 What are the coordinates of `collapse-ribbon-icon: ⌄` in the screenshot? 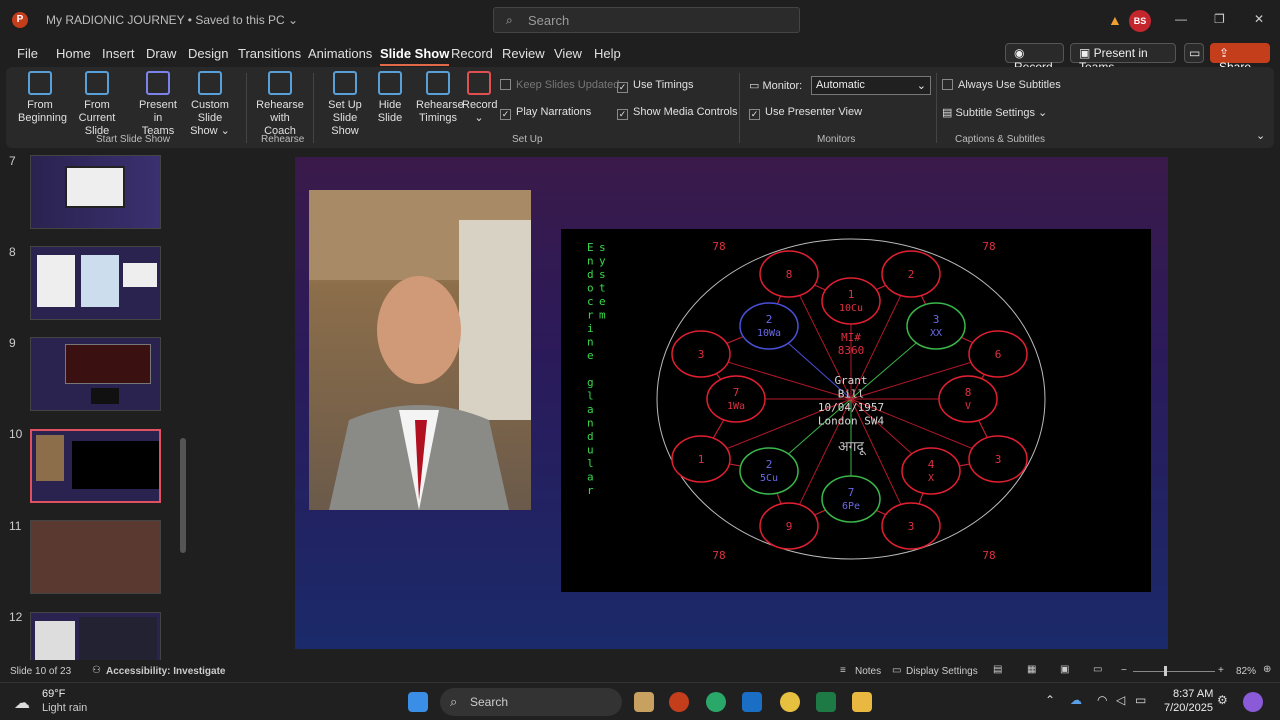 It's located at (1260, 135).